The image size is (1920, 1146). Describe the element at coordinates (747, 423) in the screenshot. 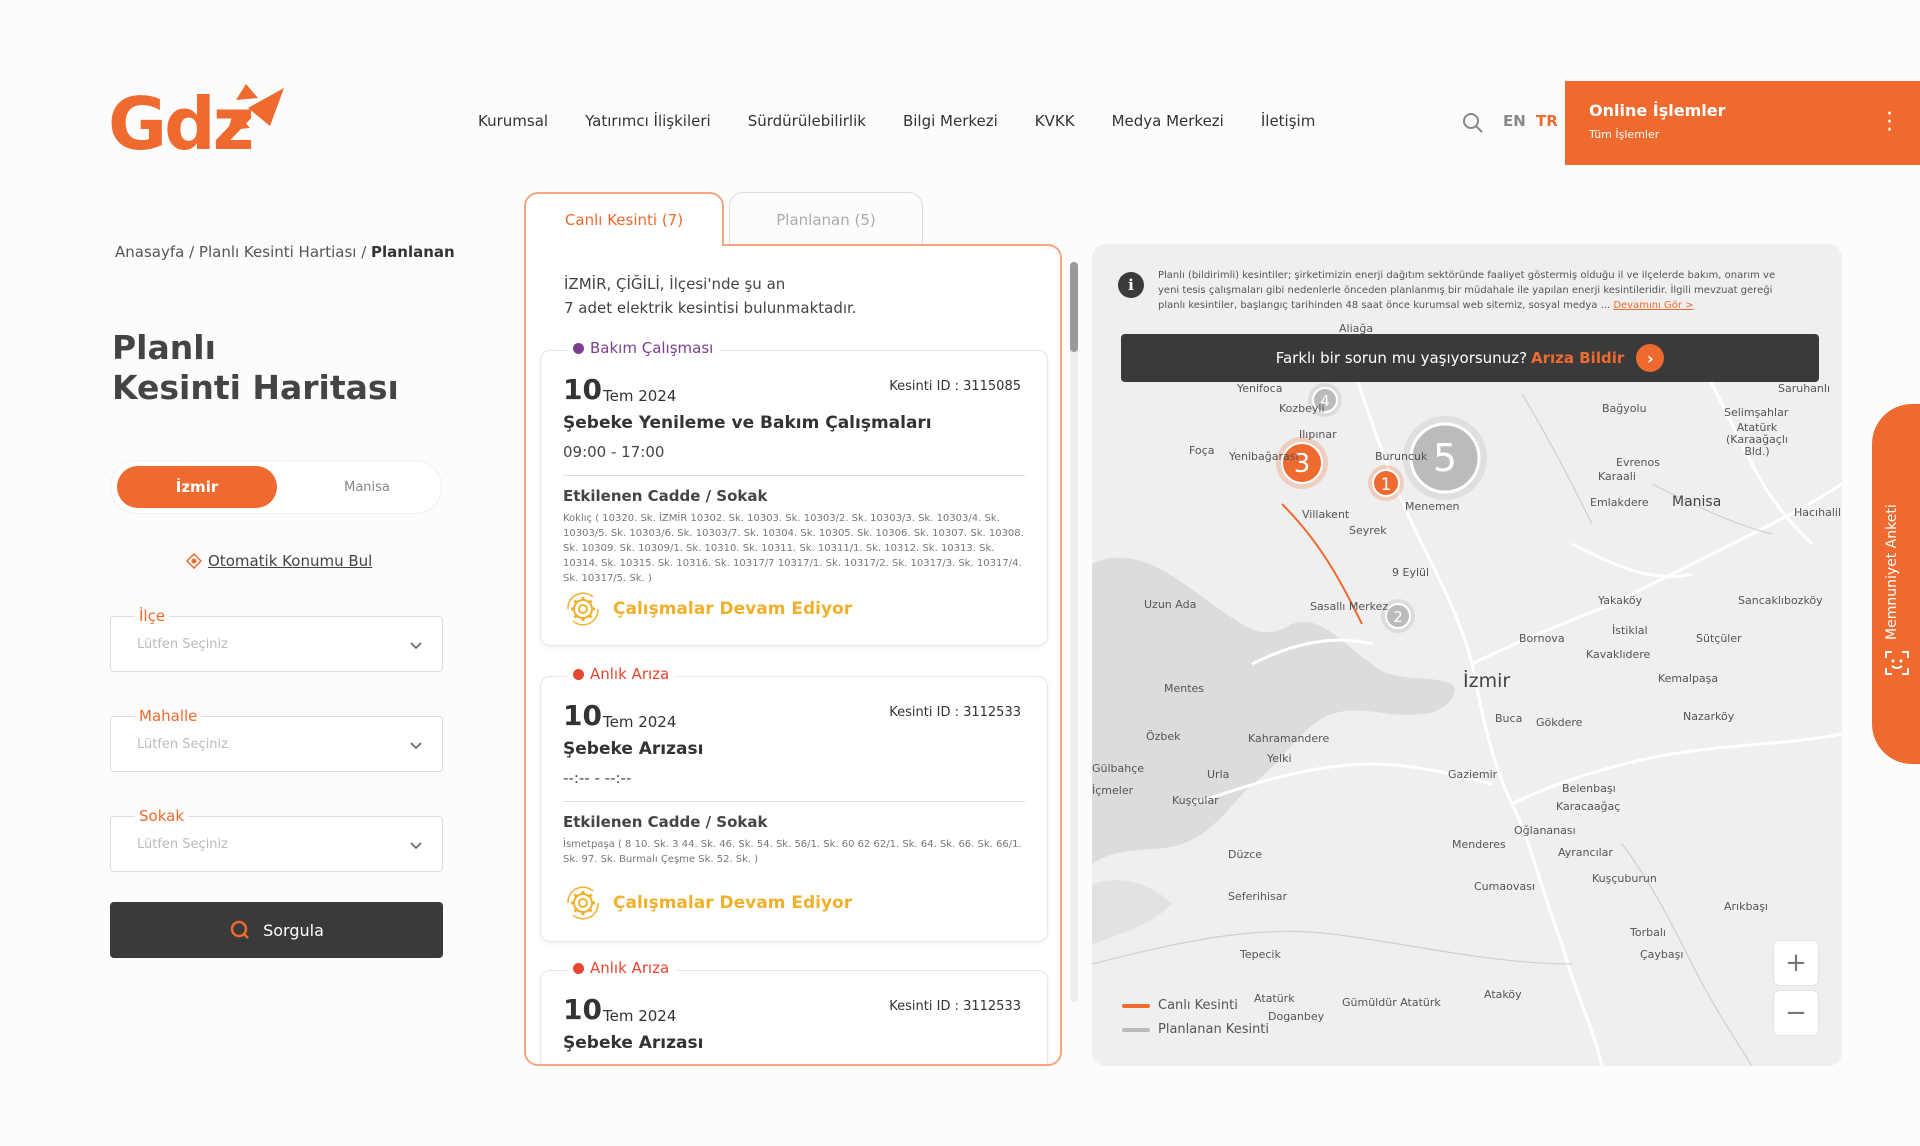

I see `card-title: Şebeke Yenileme ve Bakım Çalışmaları` at that location.